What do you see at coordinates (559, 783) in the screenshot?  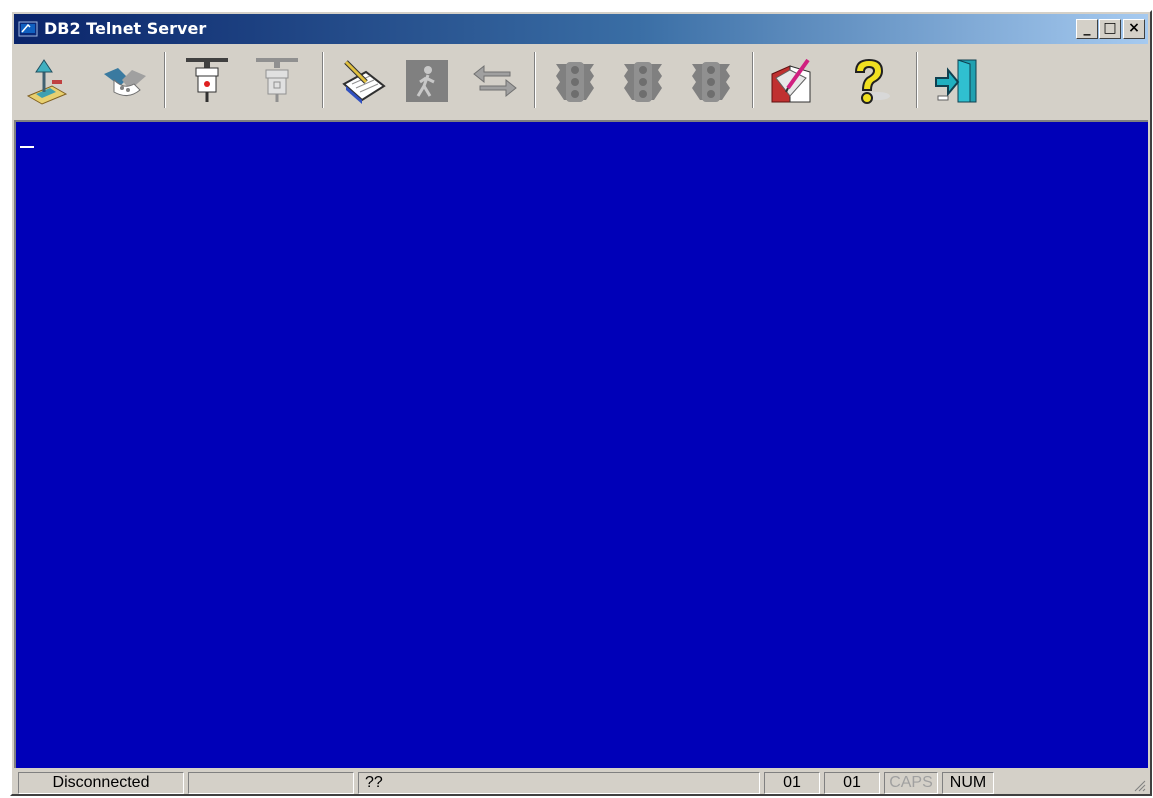 I see `status-message: ??` at bounding box center [559, 783].